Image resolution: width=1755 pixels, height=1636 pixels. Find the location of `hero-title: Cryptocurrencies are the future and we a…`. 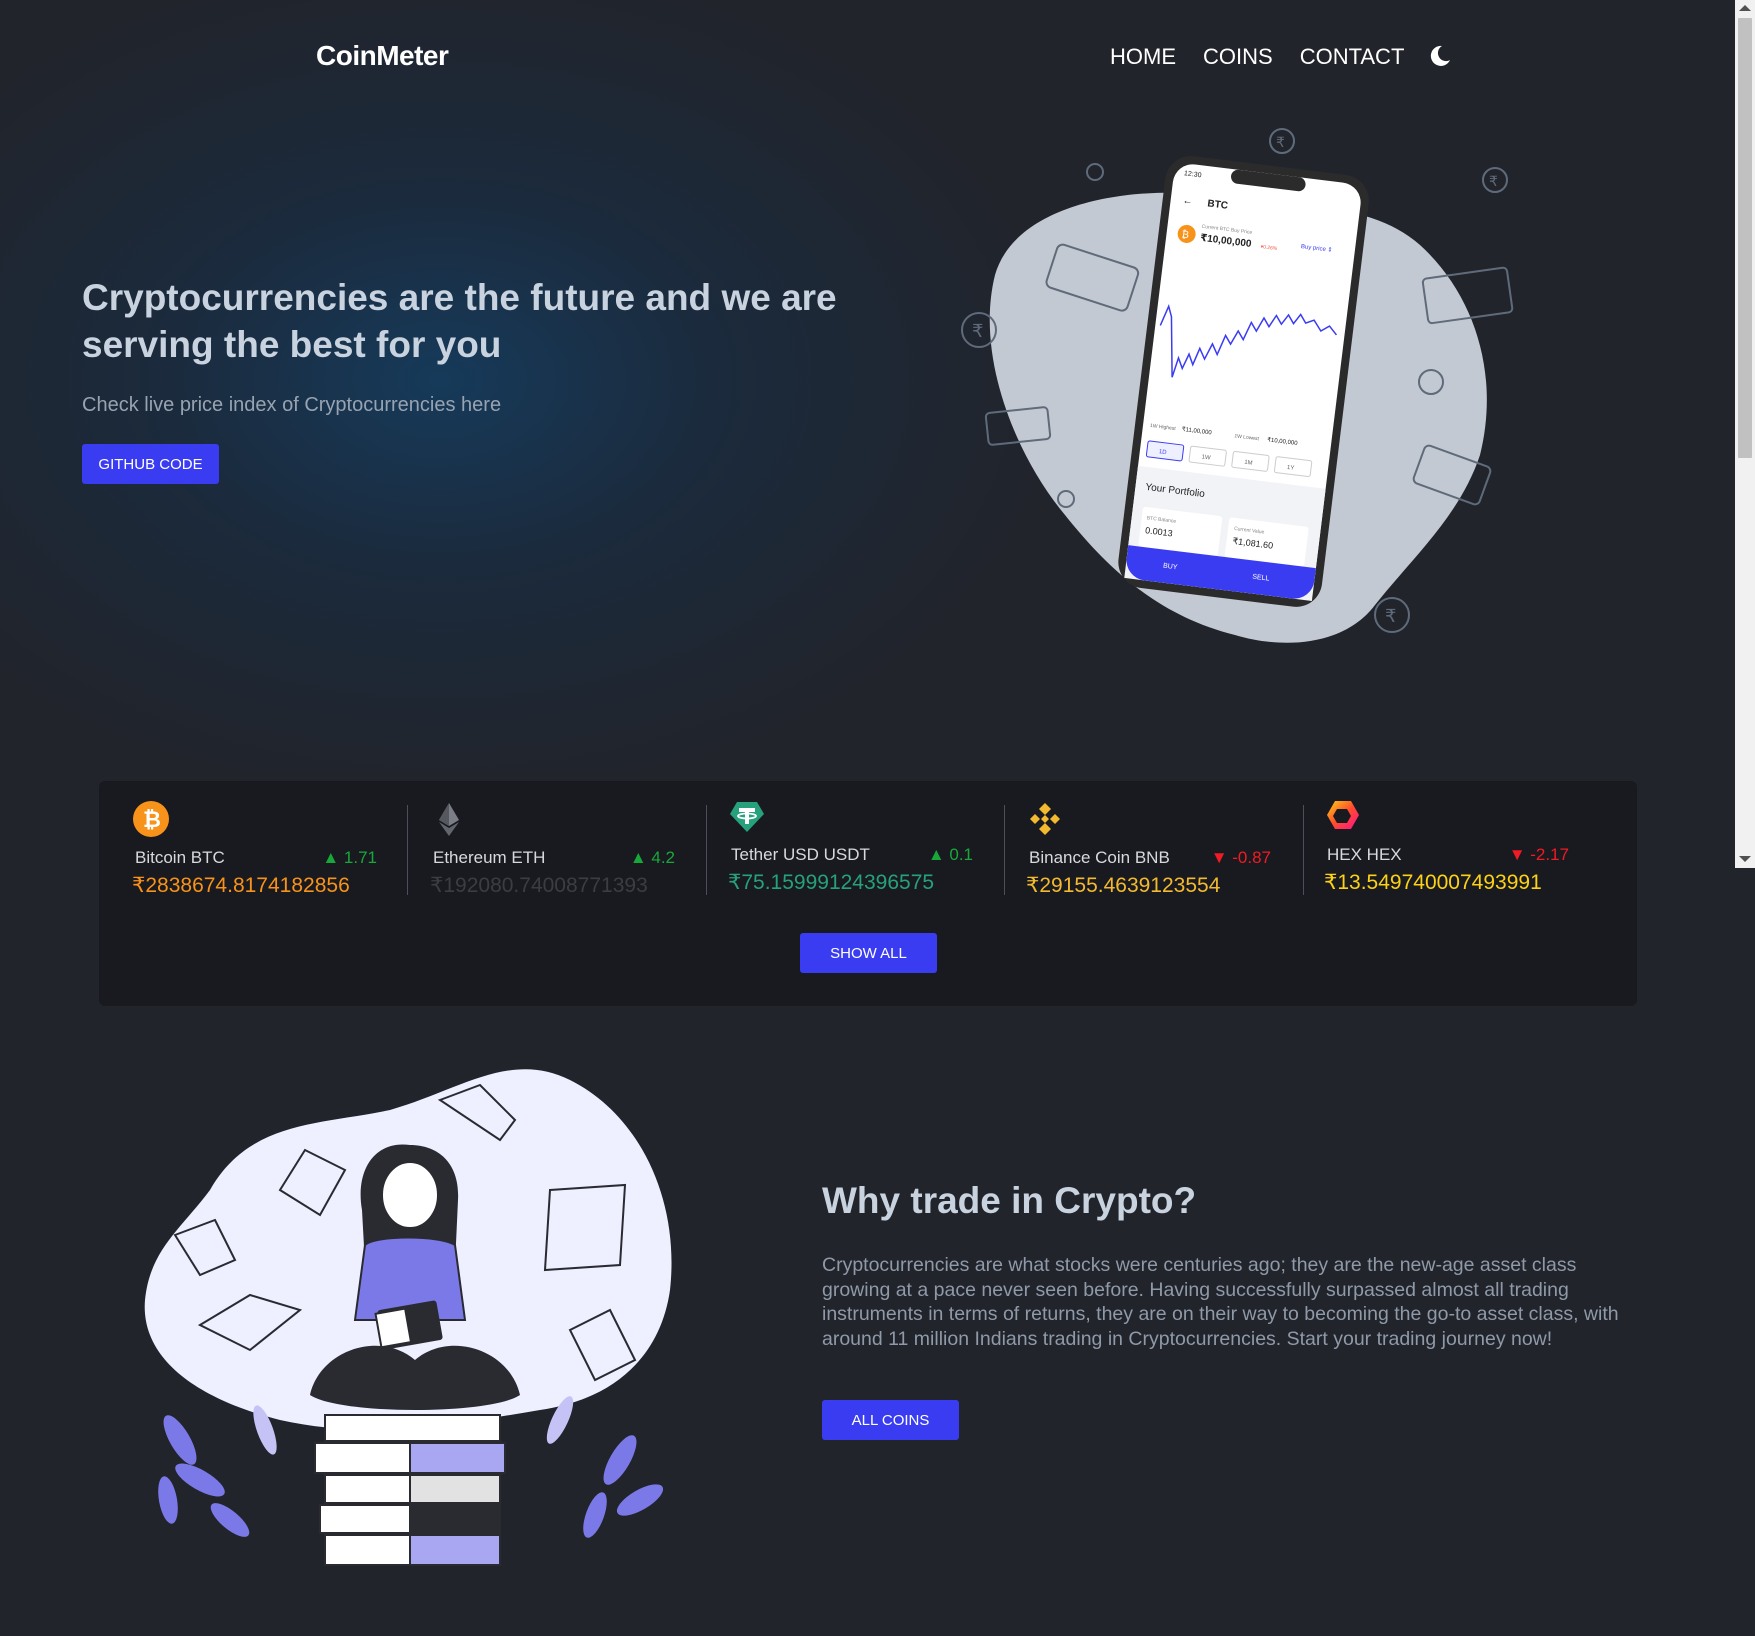

hero-title: Cryptocurrencies are the future and we a… is located at coordinates (459, 321).